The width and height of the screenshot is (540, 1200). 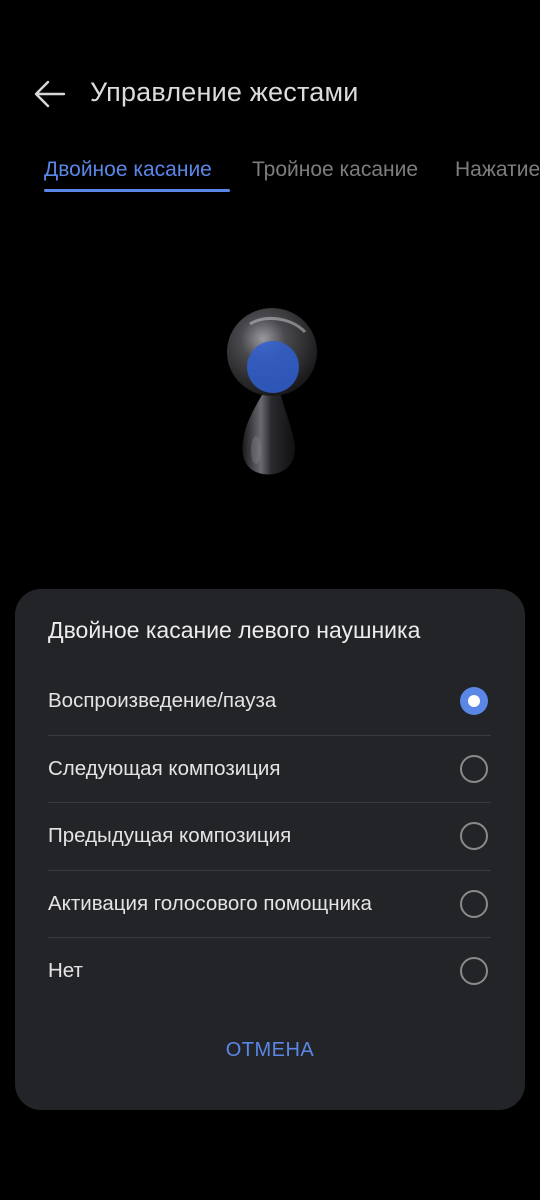 I want to click on sheet-title: Двойное касание левого наушника, so click(x=234, y=630).